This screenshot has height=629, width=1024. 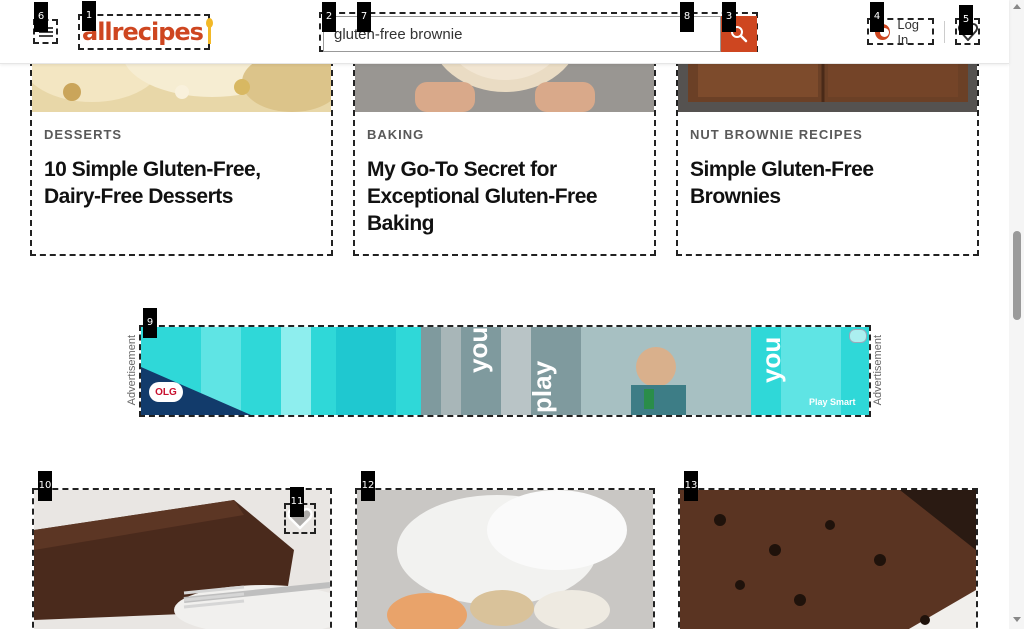 What do you see at coordinates (908, 31) in the screenshot?
I see `login-label: Log In` at bounding box center [908, 31].